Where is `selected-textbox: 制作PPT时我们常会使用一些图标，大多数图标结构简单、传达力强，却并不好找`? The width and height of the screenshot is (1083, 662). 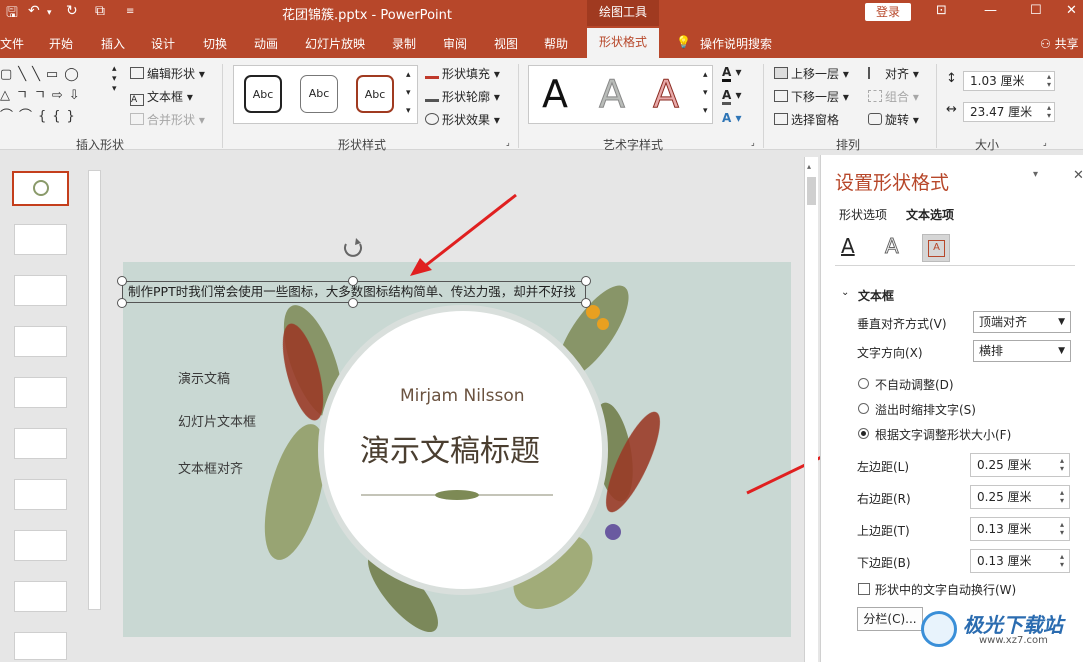
selected-textbox: 制作PPT时我们常会使用一些图标，大多数图标结构简单、传达力强，却并不好找 is located at coordinates (354, 292).